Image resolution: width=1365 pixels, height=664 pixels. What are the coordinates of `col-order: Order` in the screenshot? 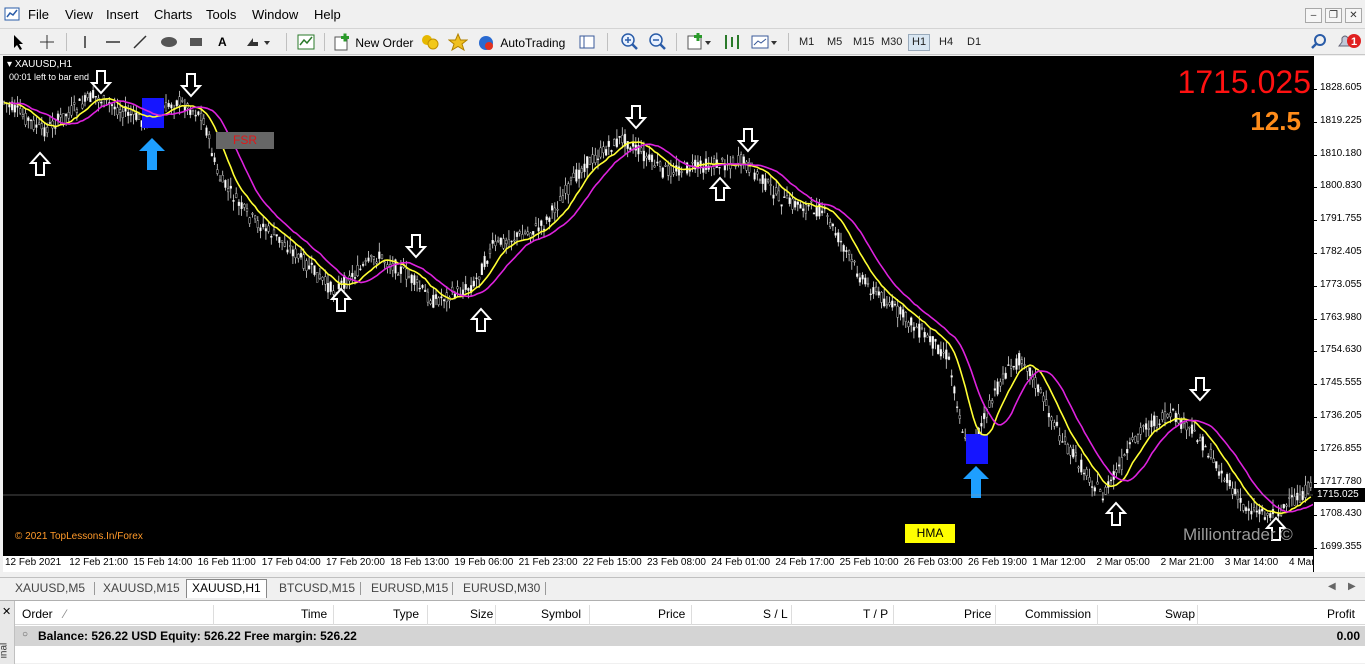 It's located at (37, 614).